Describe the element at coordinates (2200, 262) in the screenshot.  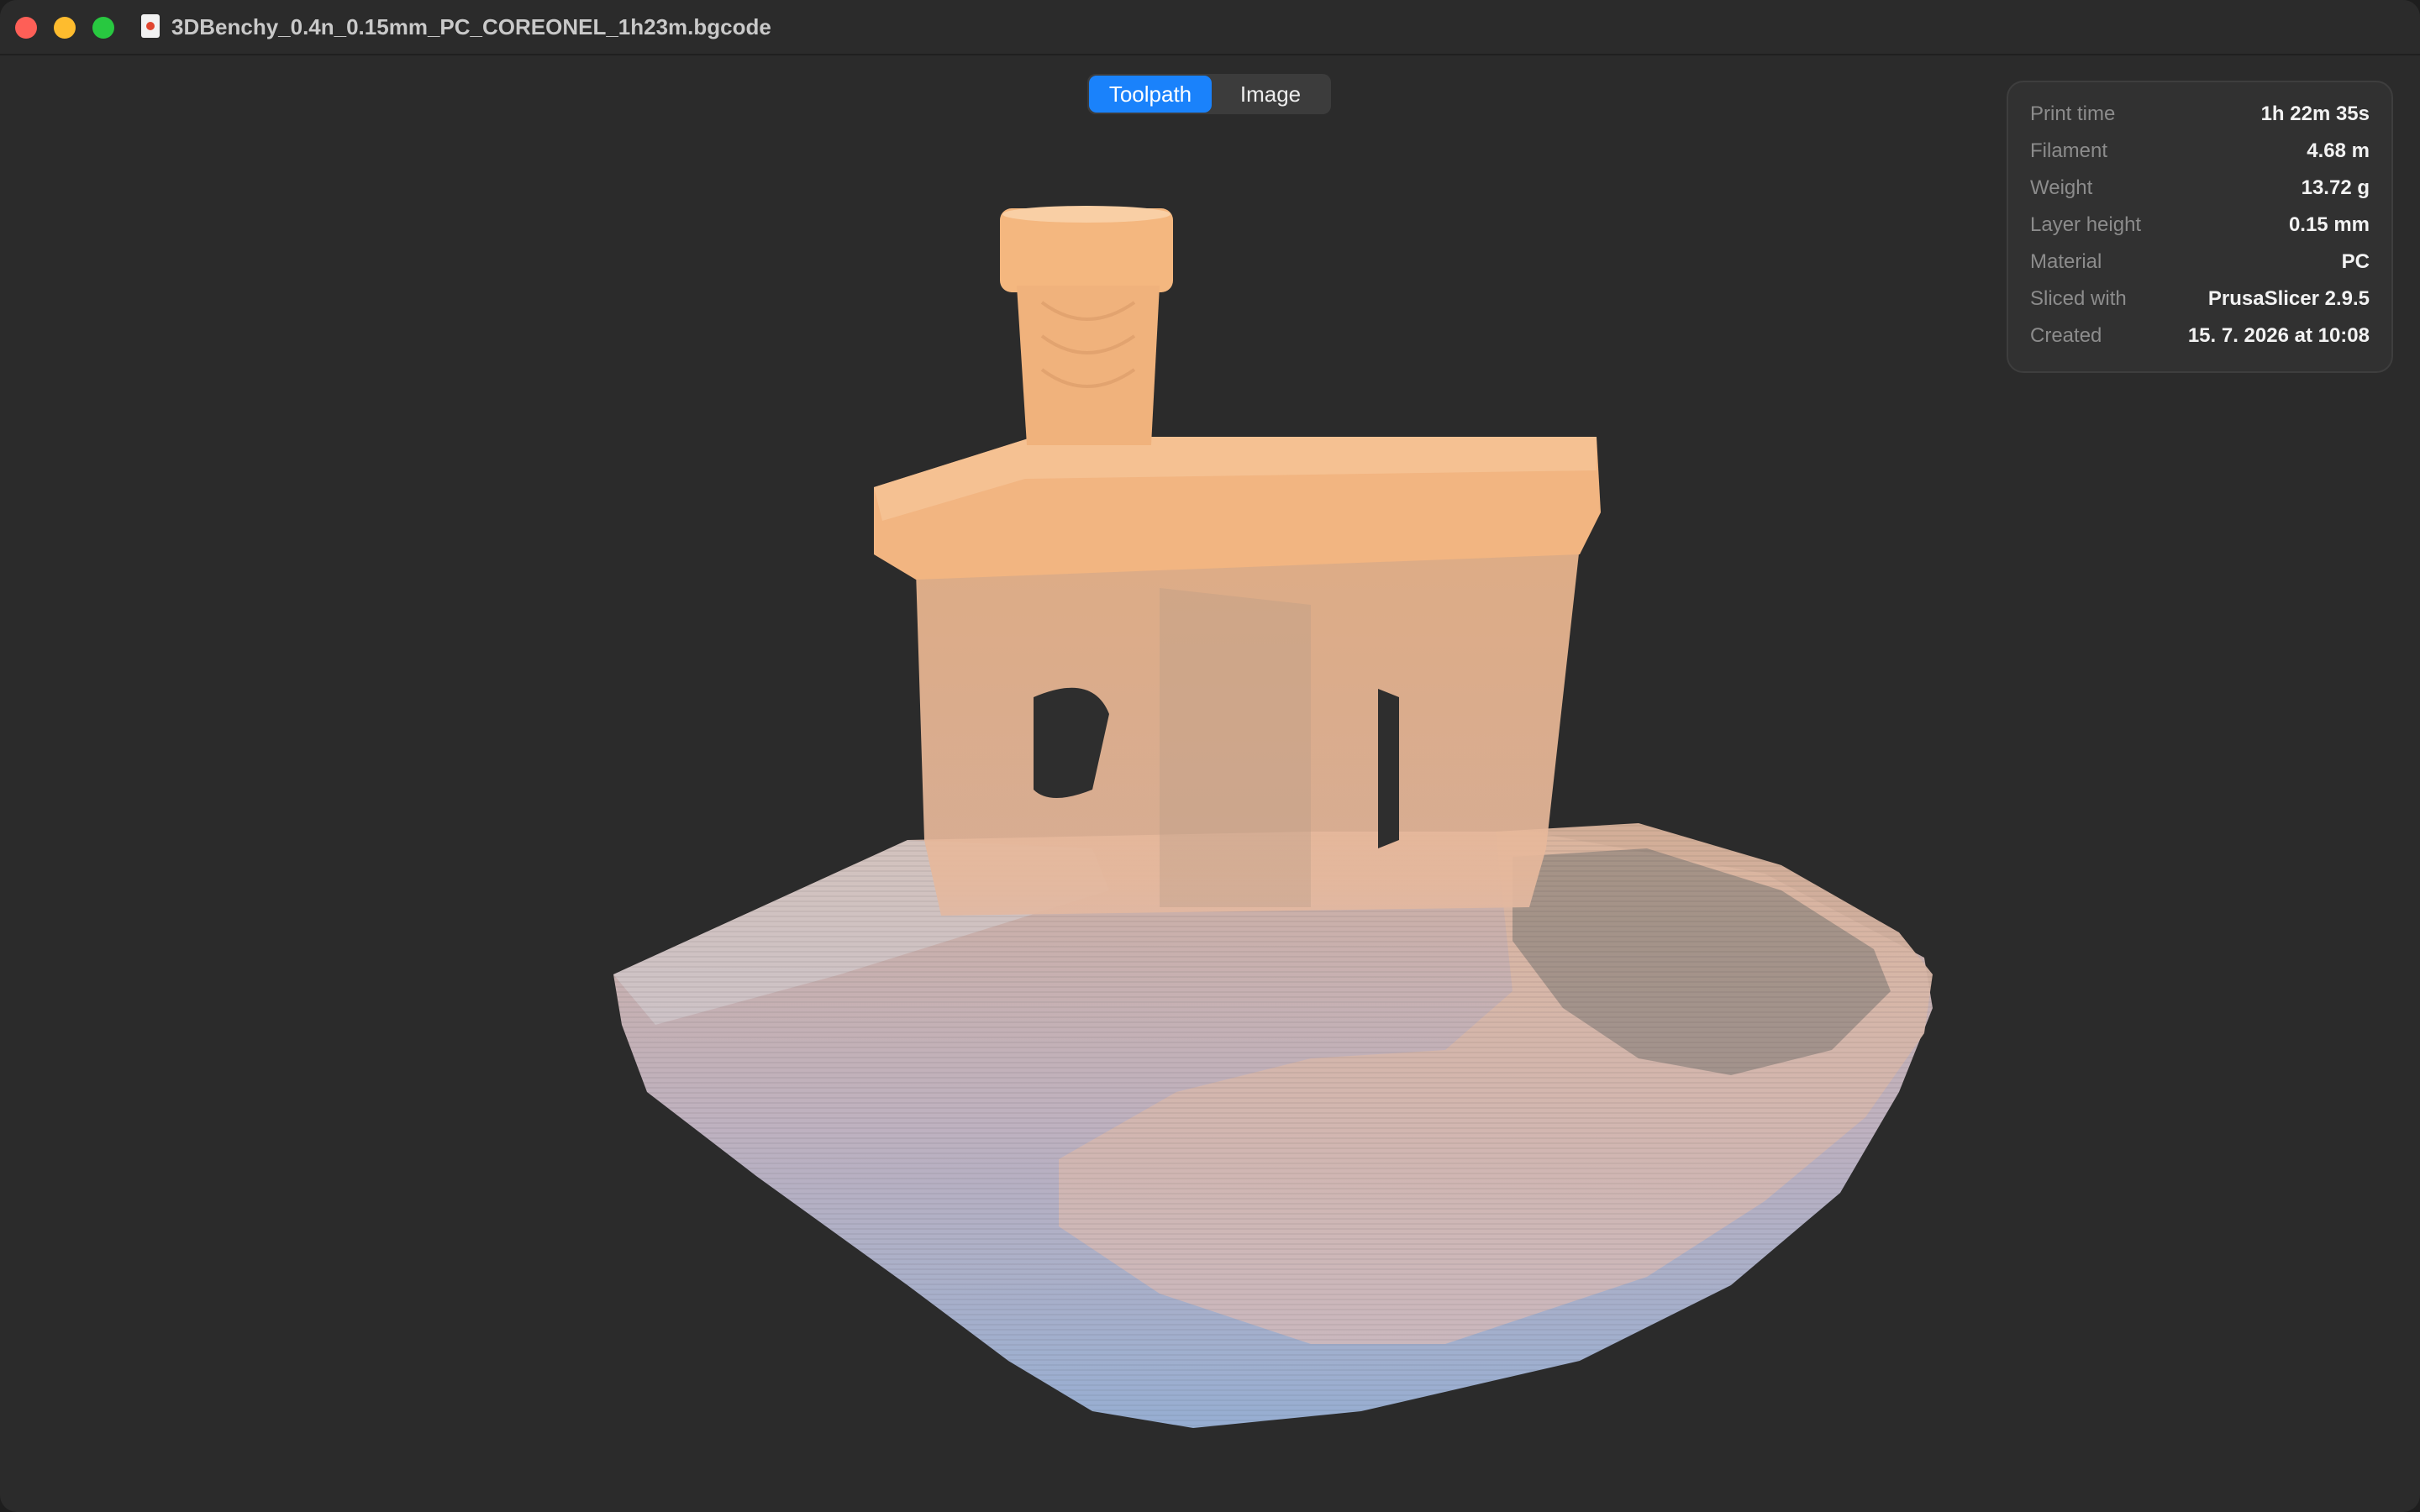
I see `info-row-material: Material PC` at that location.